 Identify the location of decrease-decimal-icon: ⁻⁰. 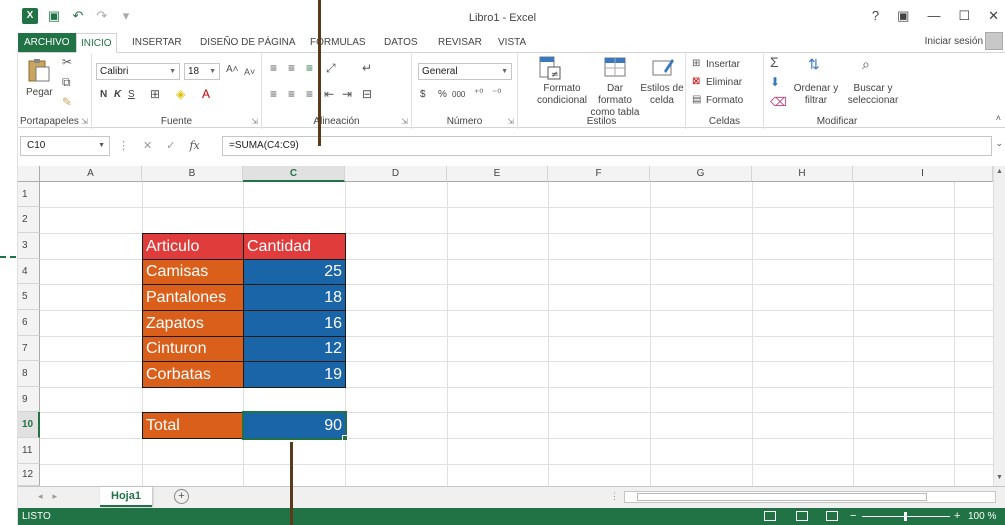
(496, 94).